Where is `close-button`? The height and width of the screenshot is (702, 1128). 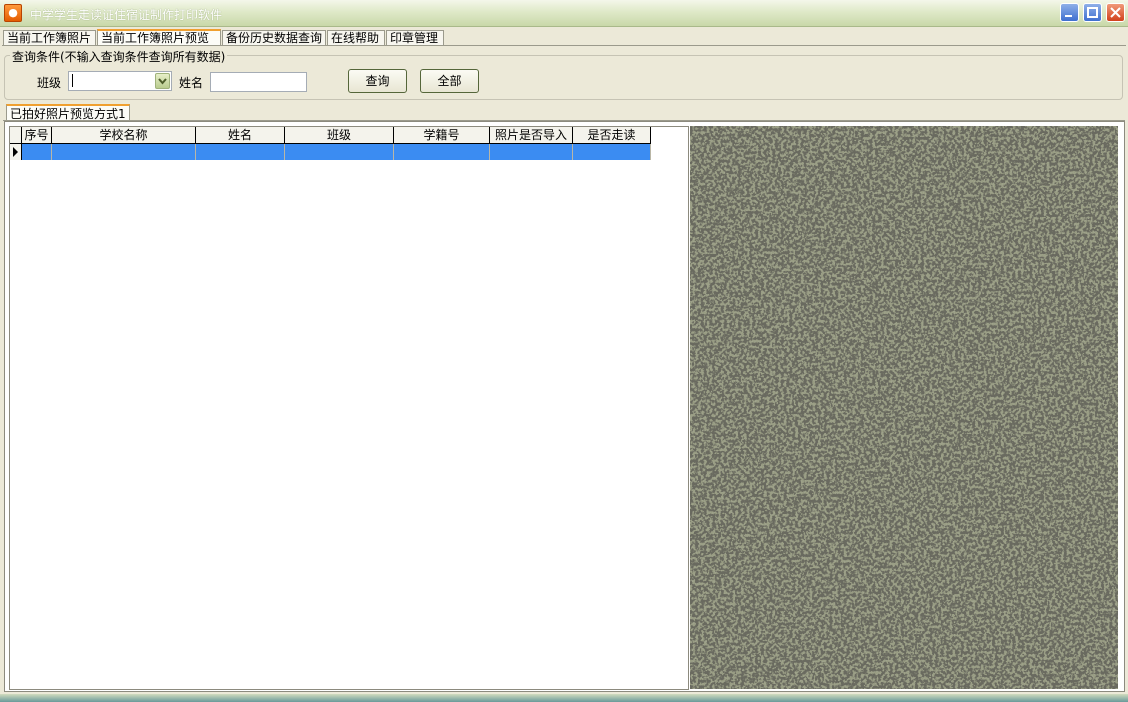
close-button is located at coordinates (1115, 12).